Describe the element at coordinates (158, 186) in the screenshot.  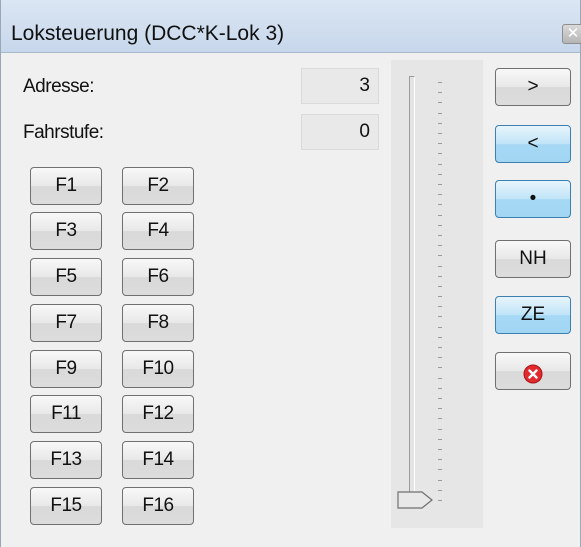
I see `function-button-f2: F2` at that location.